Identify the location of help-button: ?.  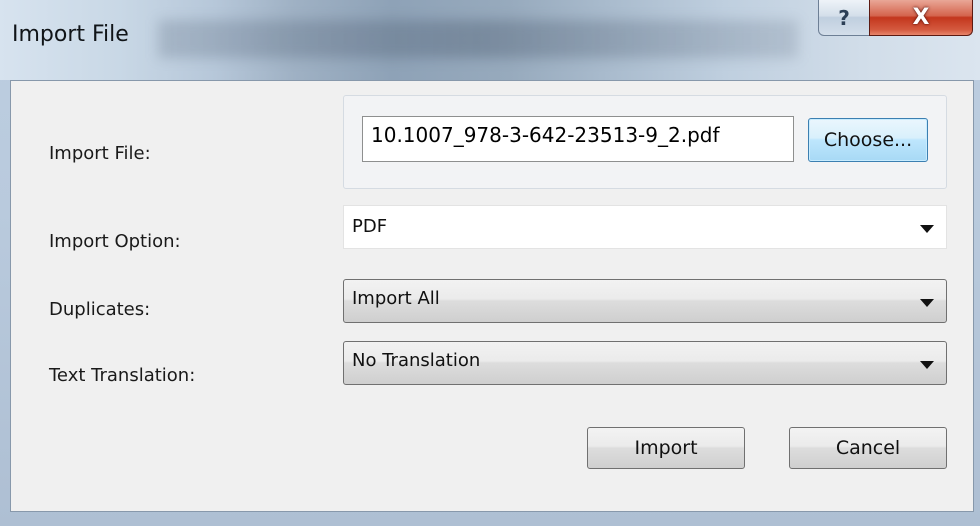
(844, 18).